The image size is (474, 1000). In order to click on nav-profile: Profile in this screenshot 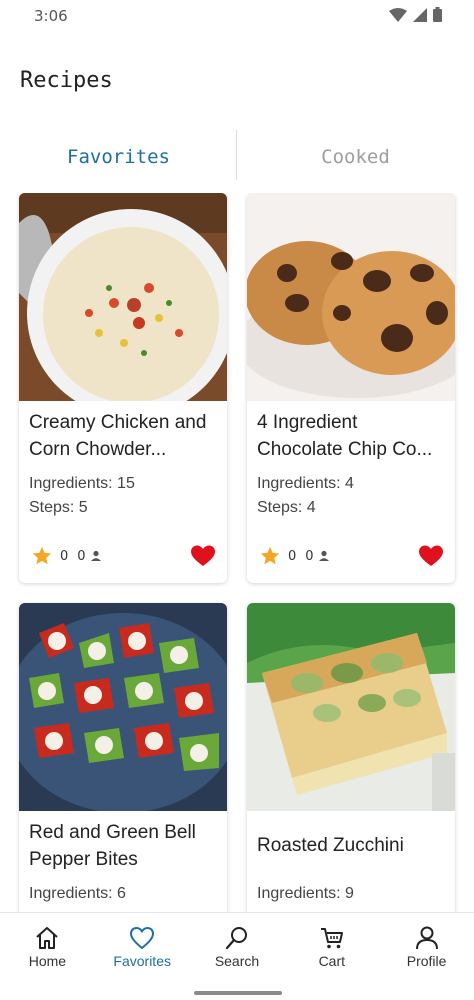, I will do `click(426, 946)`.